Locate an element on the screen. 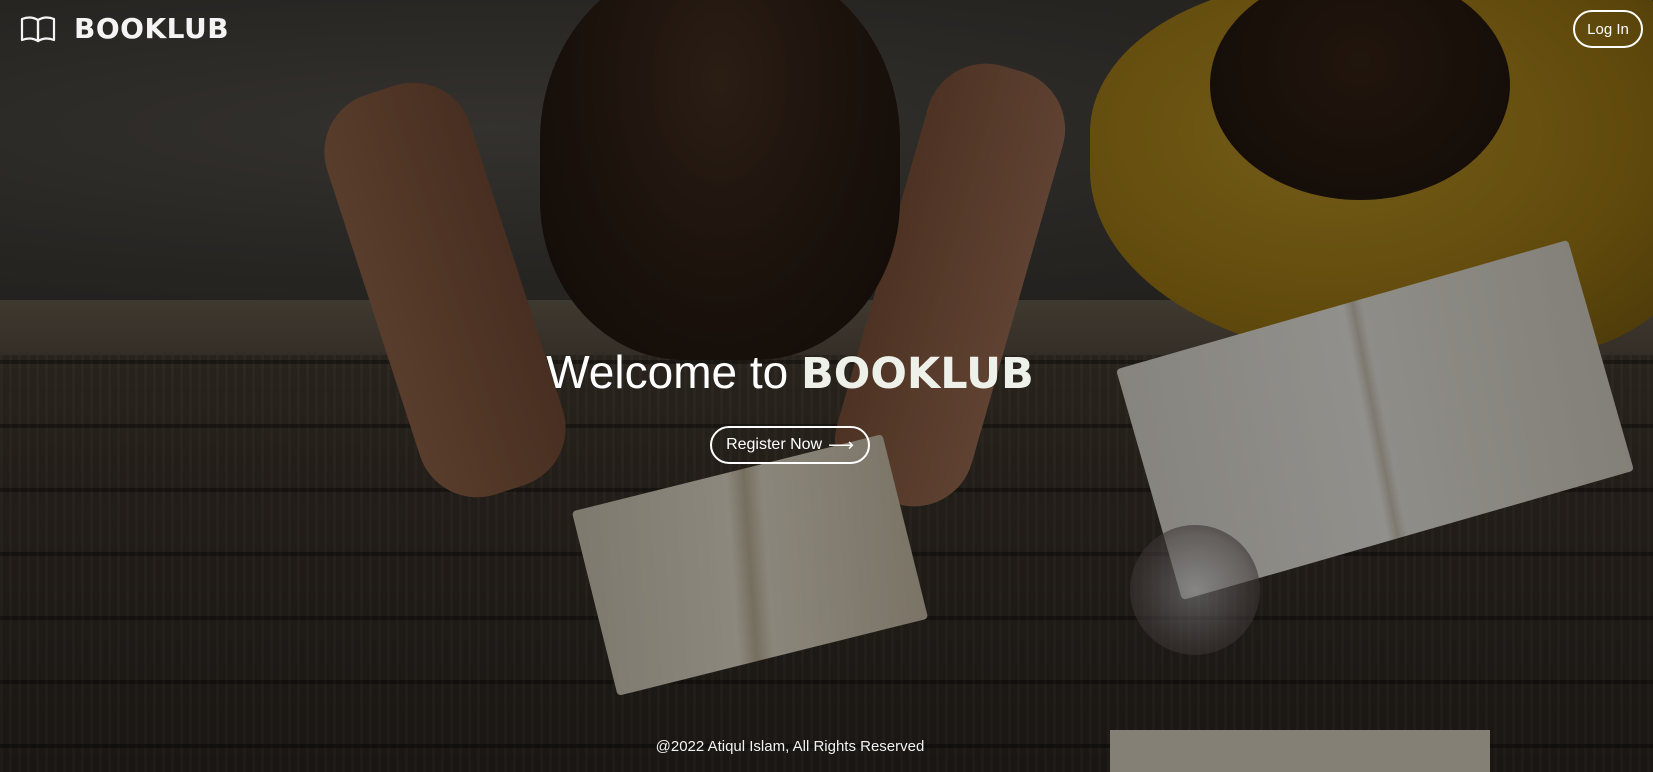  register-now-label: Register Now is located at coordinates (774, 444).